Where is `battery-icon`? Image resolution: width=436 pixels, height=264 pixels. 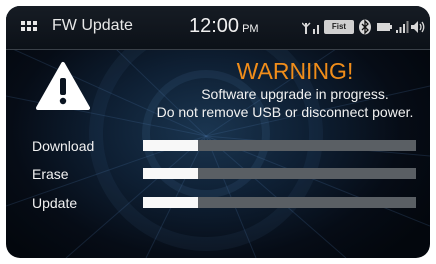 battery-icon is located at coordinates (384, 27).